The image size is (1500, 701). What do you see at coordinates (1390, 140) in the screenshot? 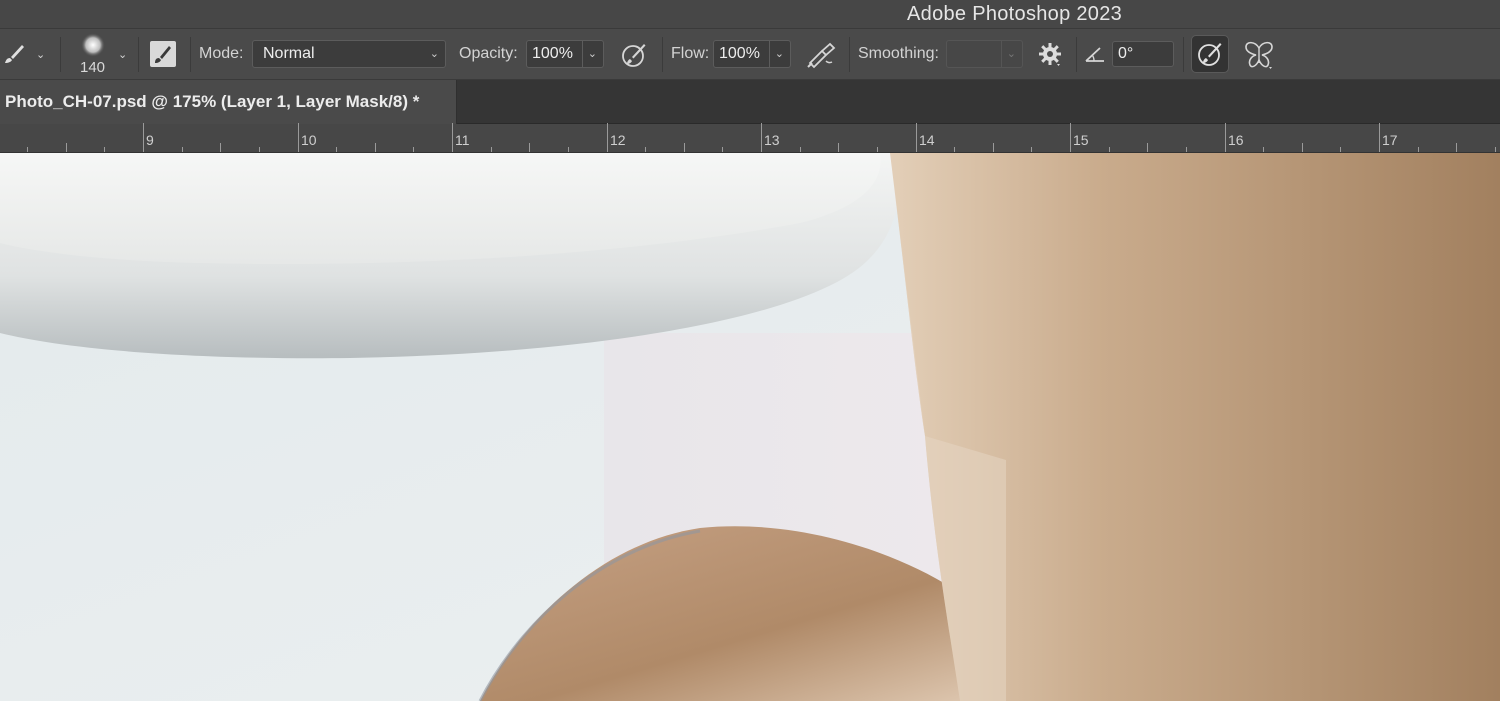
I see `ruler-label: 17` at bounding box center [1390, 140].